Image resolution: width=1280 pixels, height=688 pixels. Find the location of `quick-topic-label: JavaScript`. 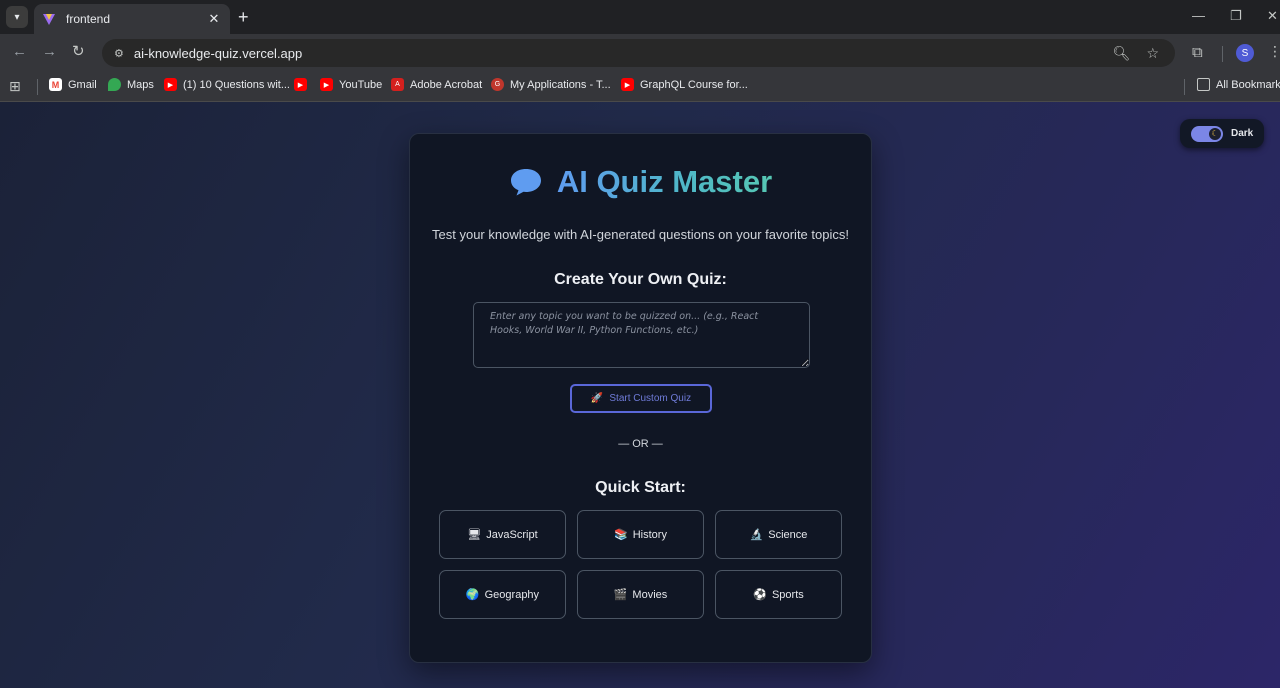

quick-topic-label: JavaScript is located at coordinates (512, 534).